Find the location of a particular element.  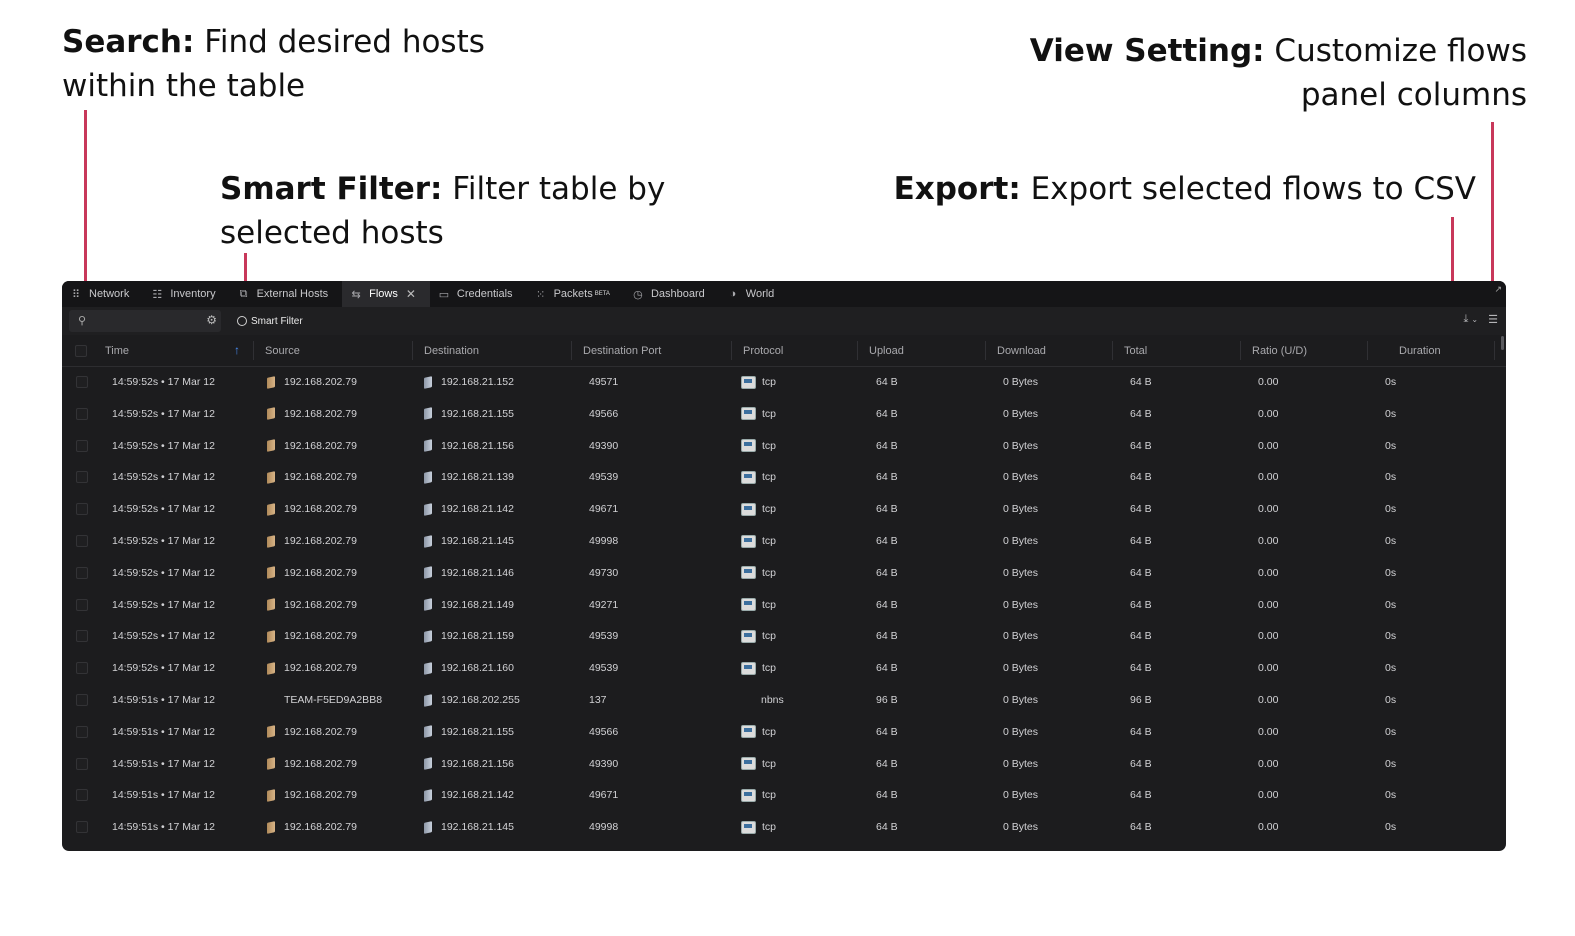

expand-icon: ↗ is located at coordinates (1498, 289).